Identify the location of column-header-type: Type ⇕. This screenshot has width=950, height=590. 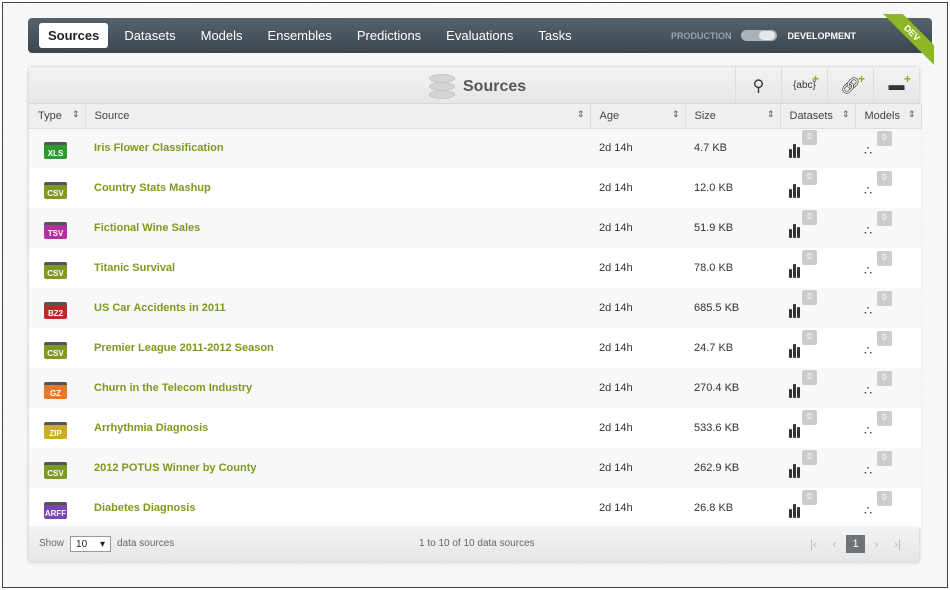
(57, 116).